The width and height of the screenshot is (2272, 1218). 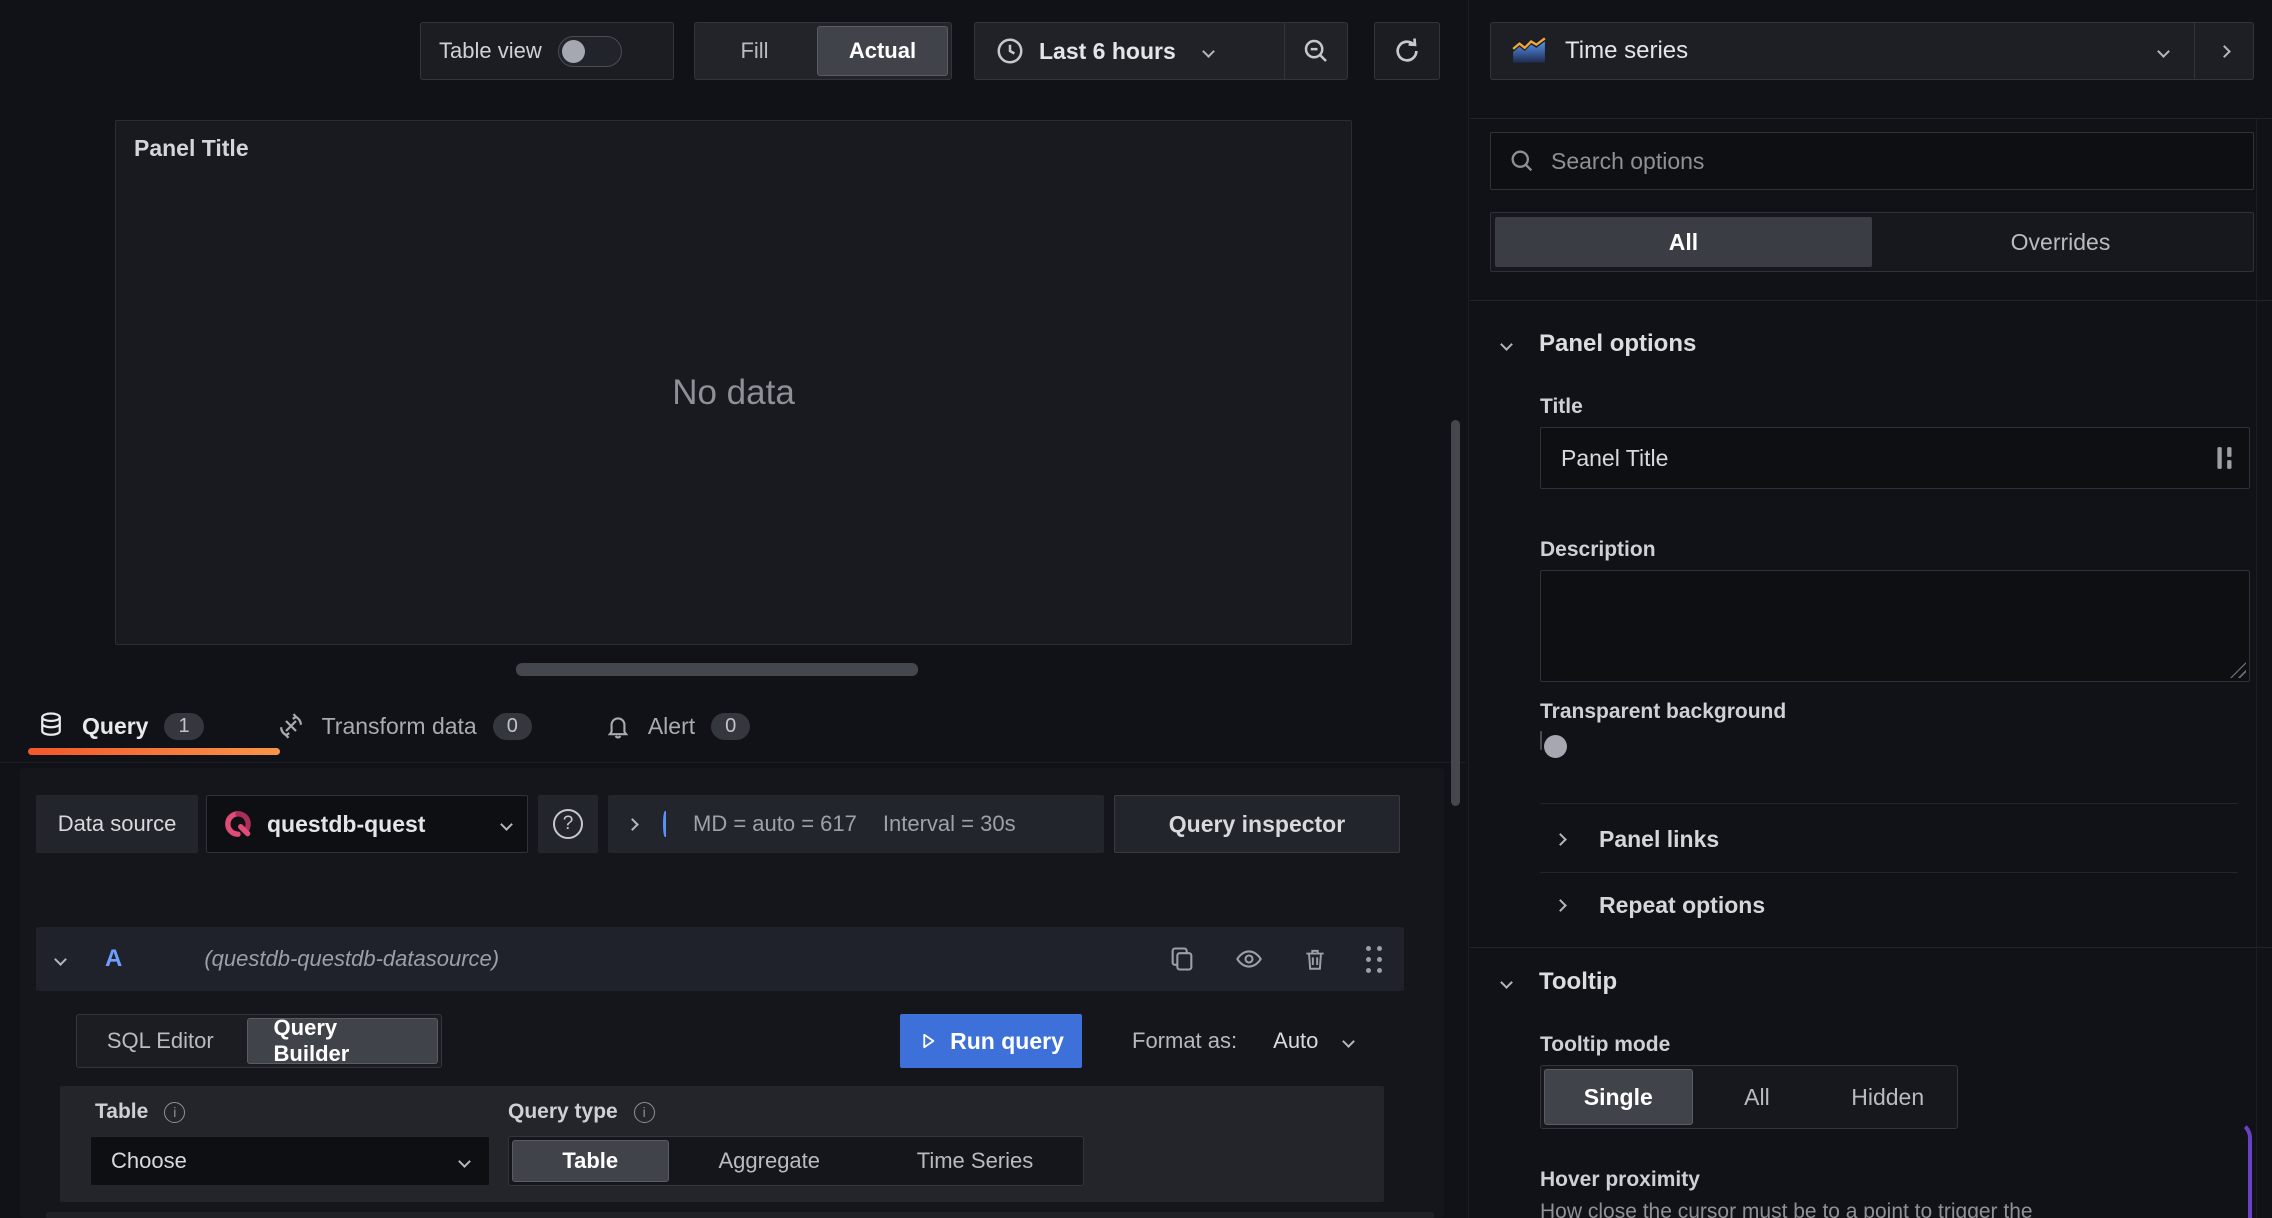 I want to click on refresh-button, so click(x=1407, y=51).